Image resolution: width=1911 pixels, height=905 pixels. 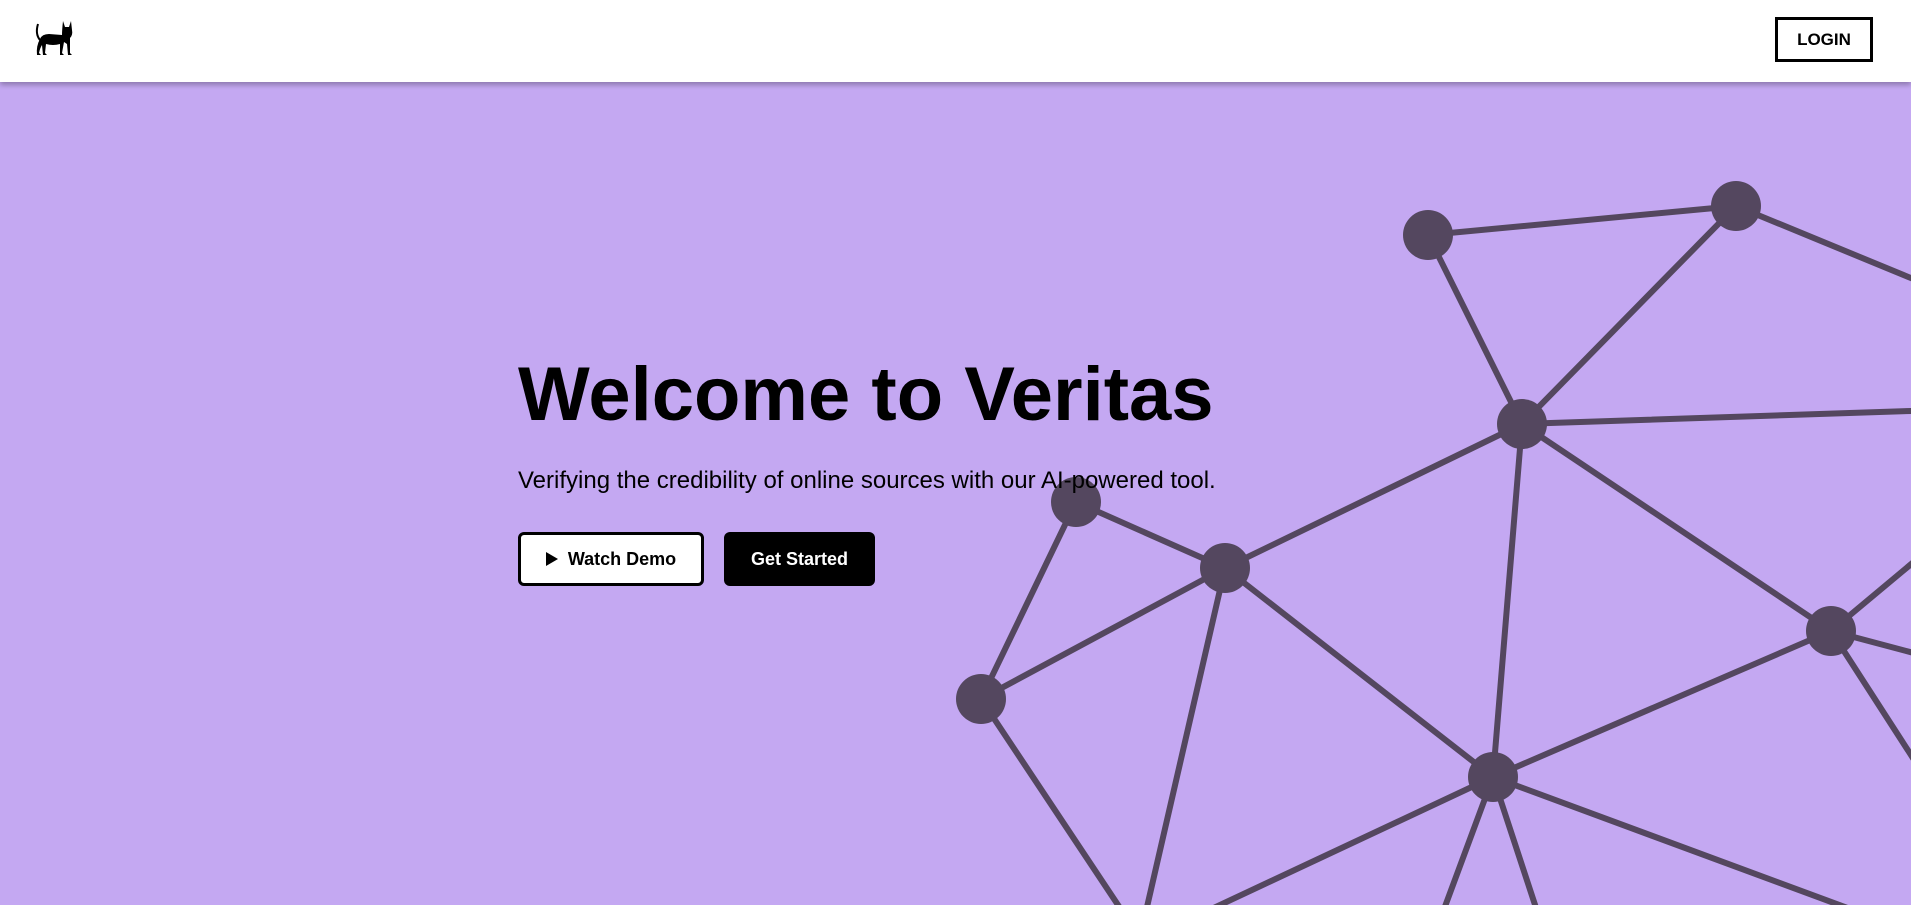 I want to click on cat-logo-icon, so click(x=54, y=38).